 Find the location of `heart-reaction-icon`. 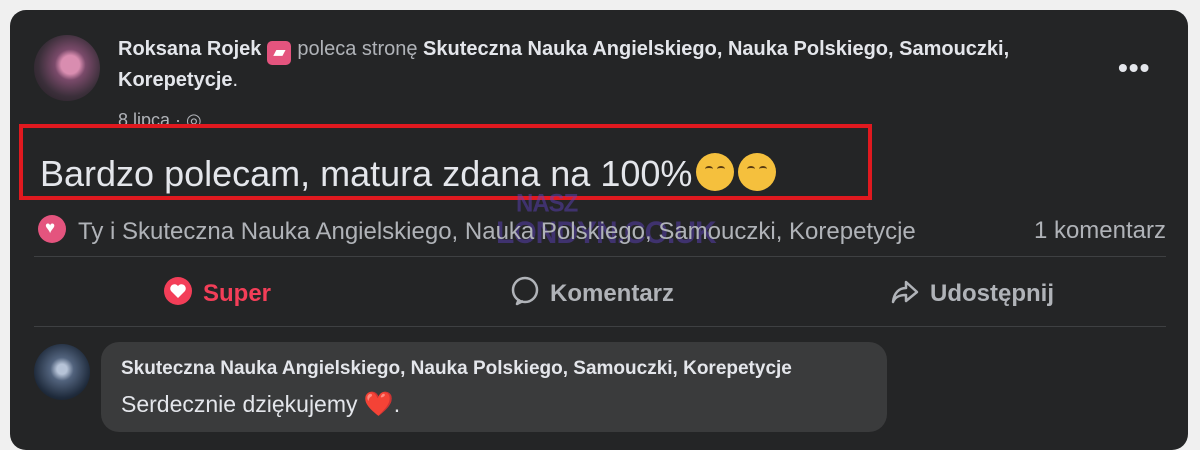

heart-reaction-icon is located at coordinates (52, 229).